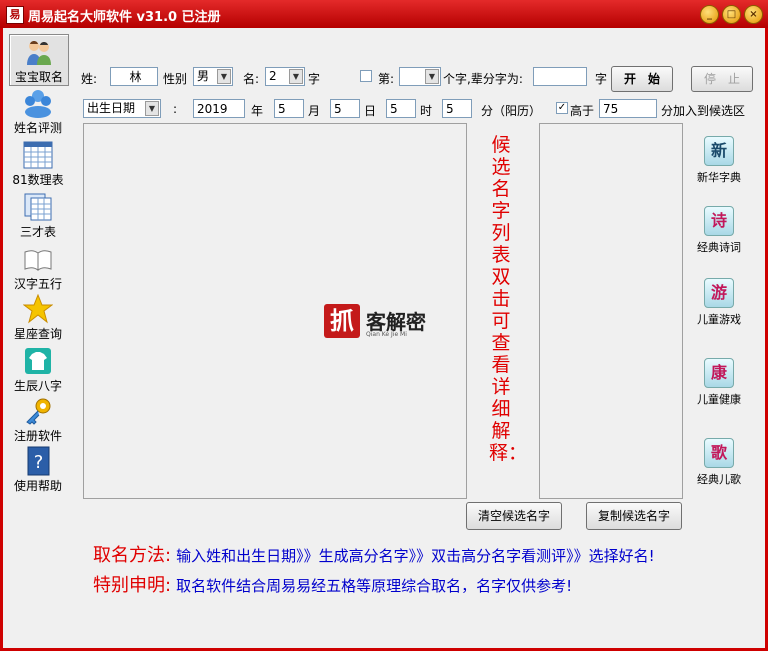 Image resolution: width=768 pixels, height=651 pixels. Describe the element at coordinates (753, 14) in the screenshot. I see `close-button: ×` at that location.